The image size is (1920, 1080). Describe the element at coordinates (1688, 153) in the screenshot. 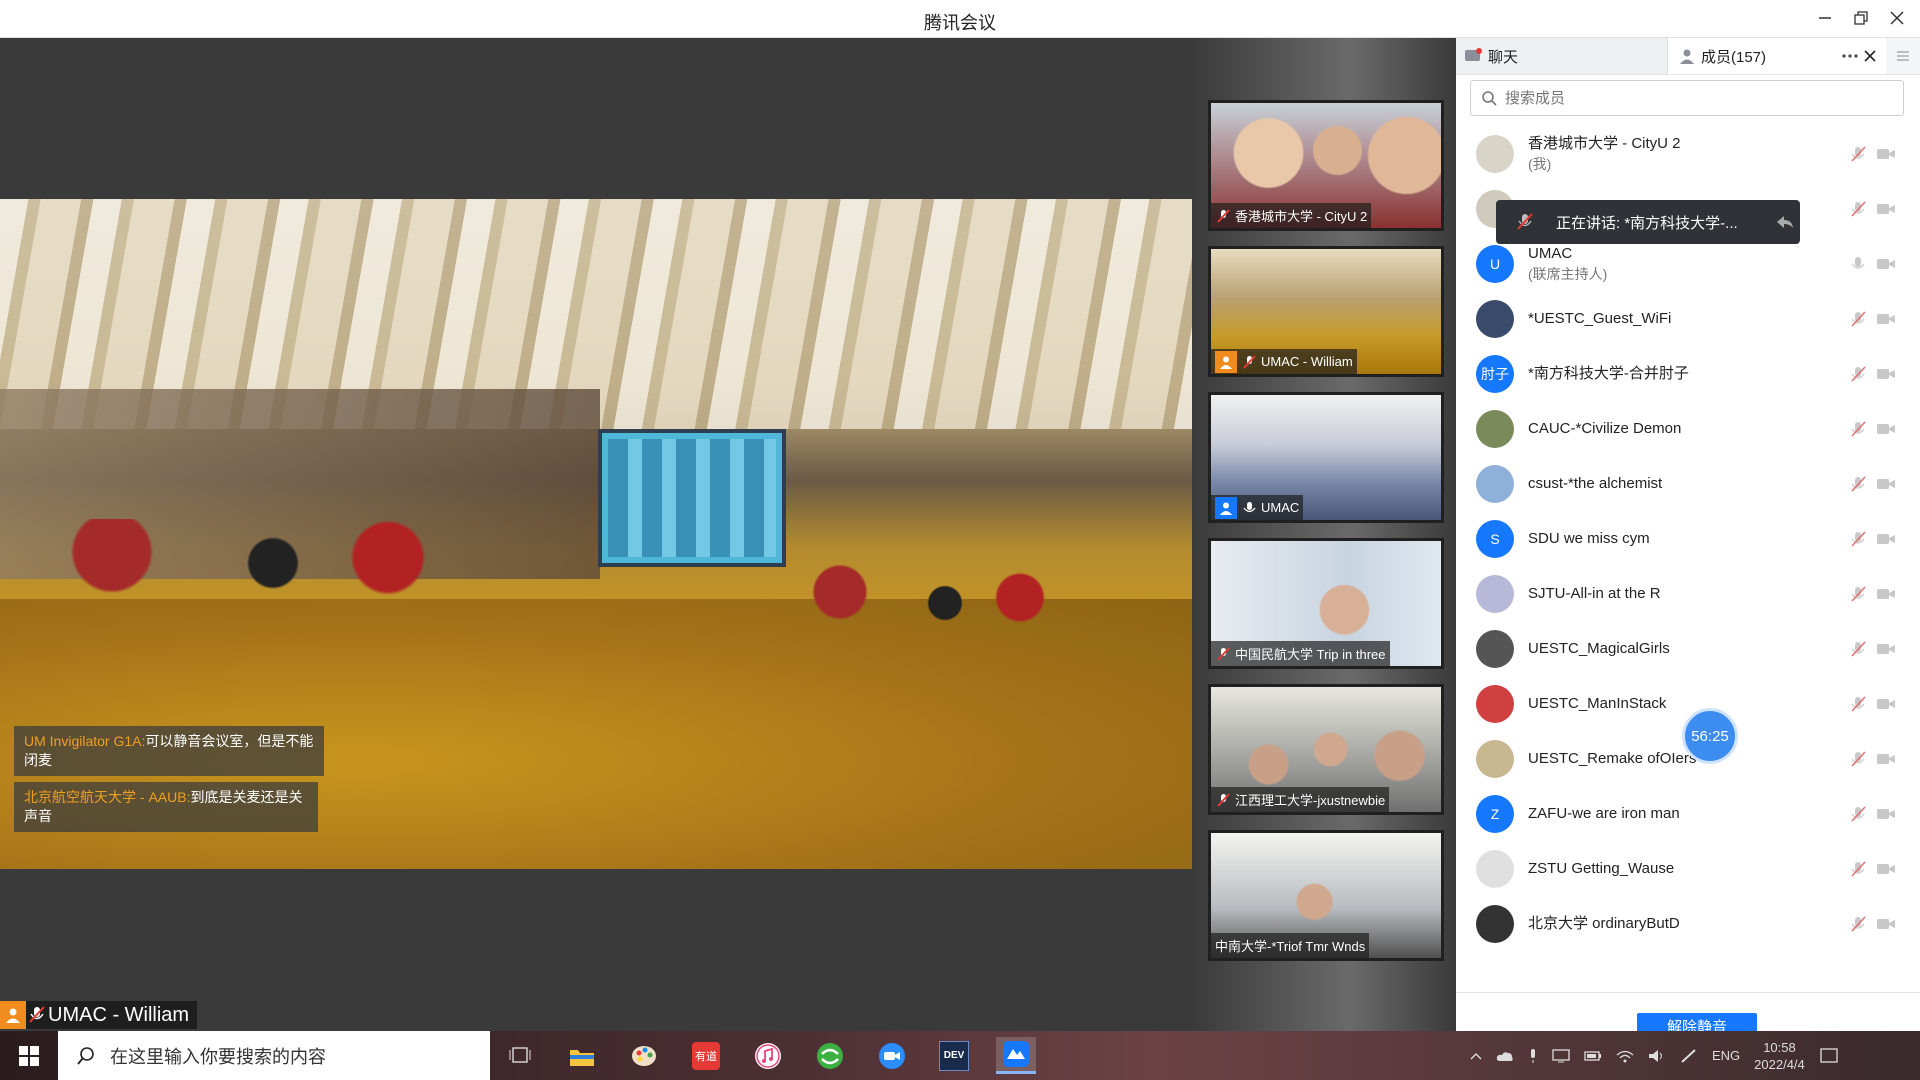

I see `member-row: 香港城市大学 - CityU 2 (我)` at that location.